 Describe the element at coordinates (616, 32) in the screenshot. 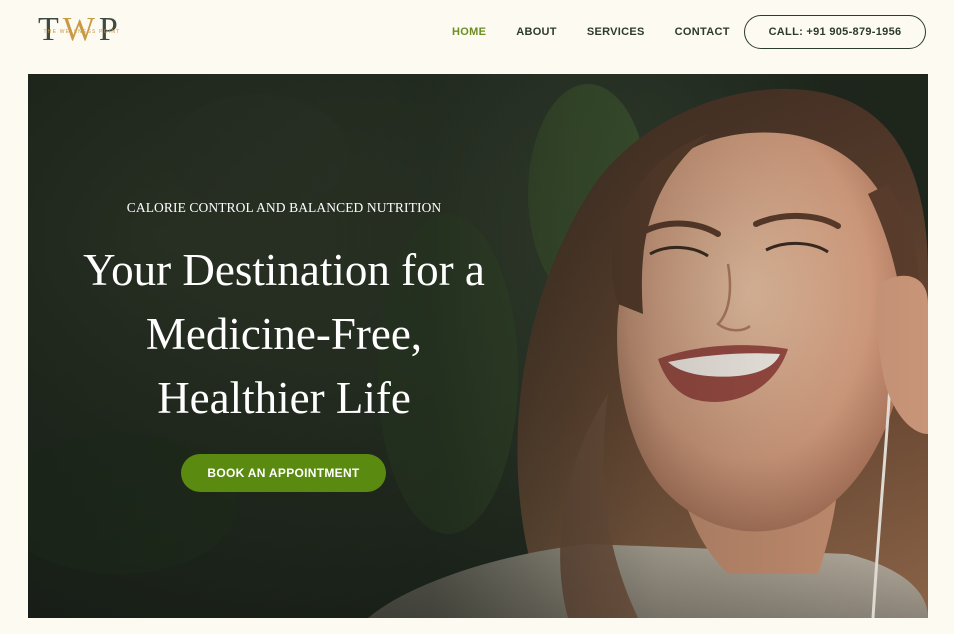

I see `nav-services: SERVICES` at that location.